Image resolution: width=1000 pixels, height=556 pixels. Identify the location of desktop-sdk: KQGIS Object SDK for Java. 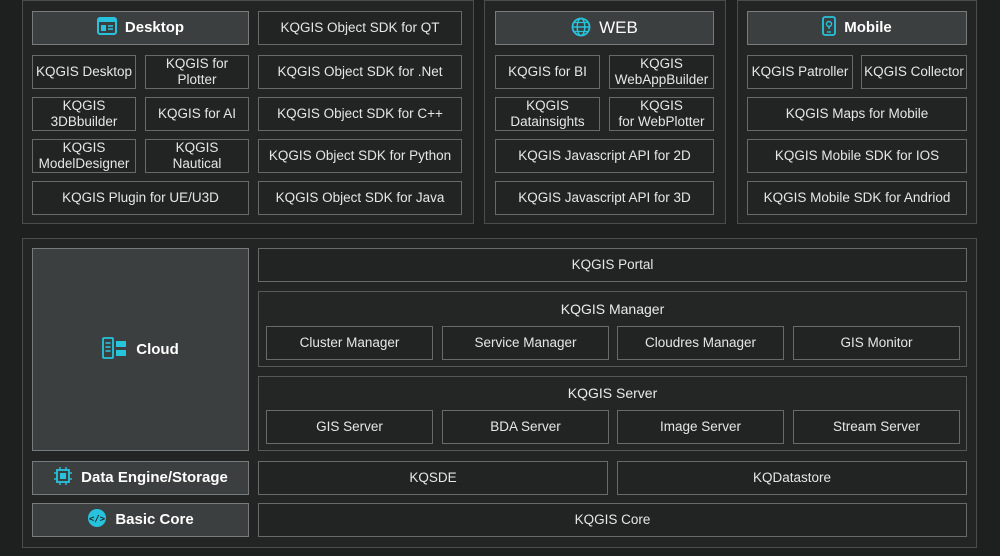
(360, 198).